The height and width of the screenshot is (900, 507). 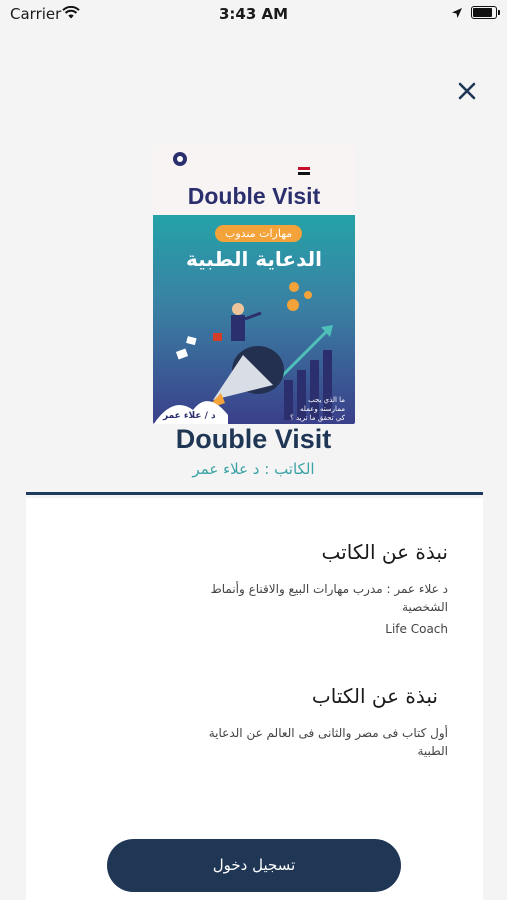 I want to click on cover-author: د / علاء عمر, so click(x=189, y=416).